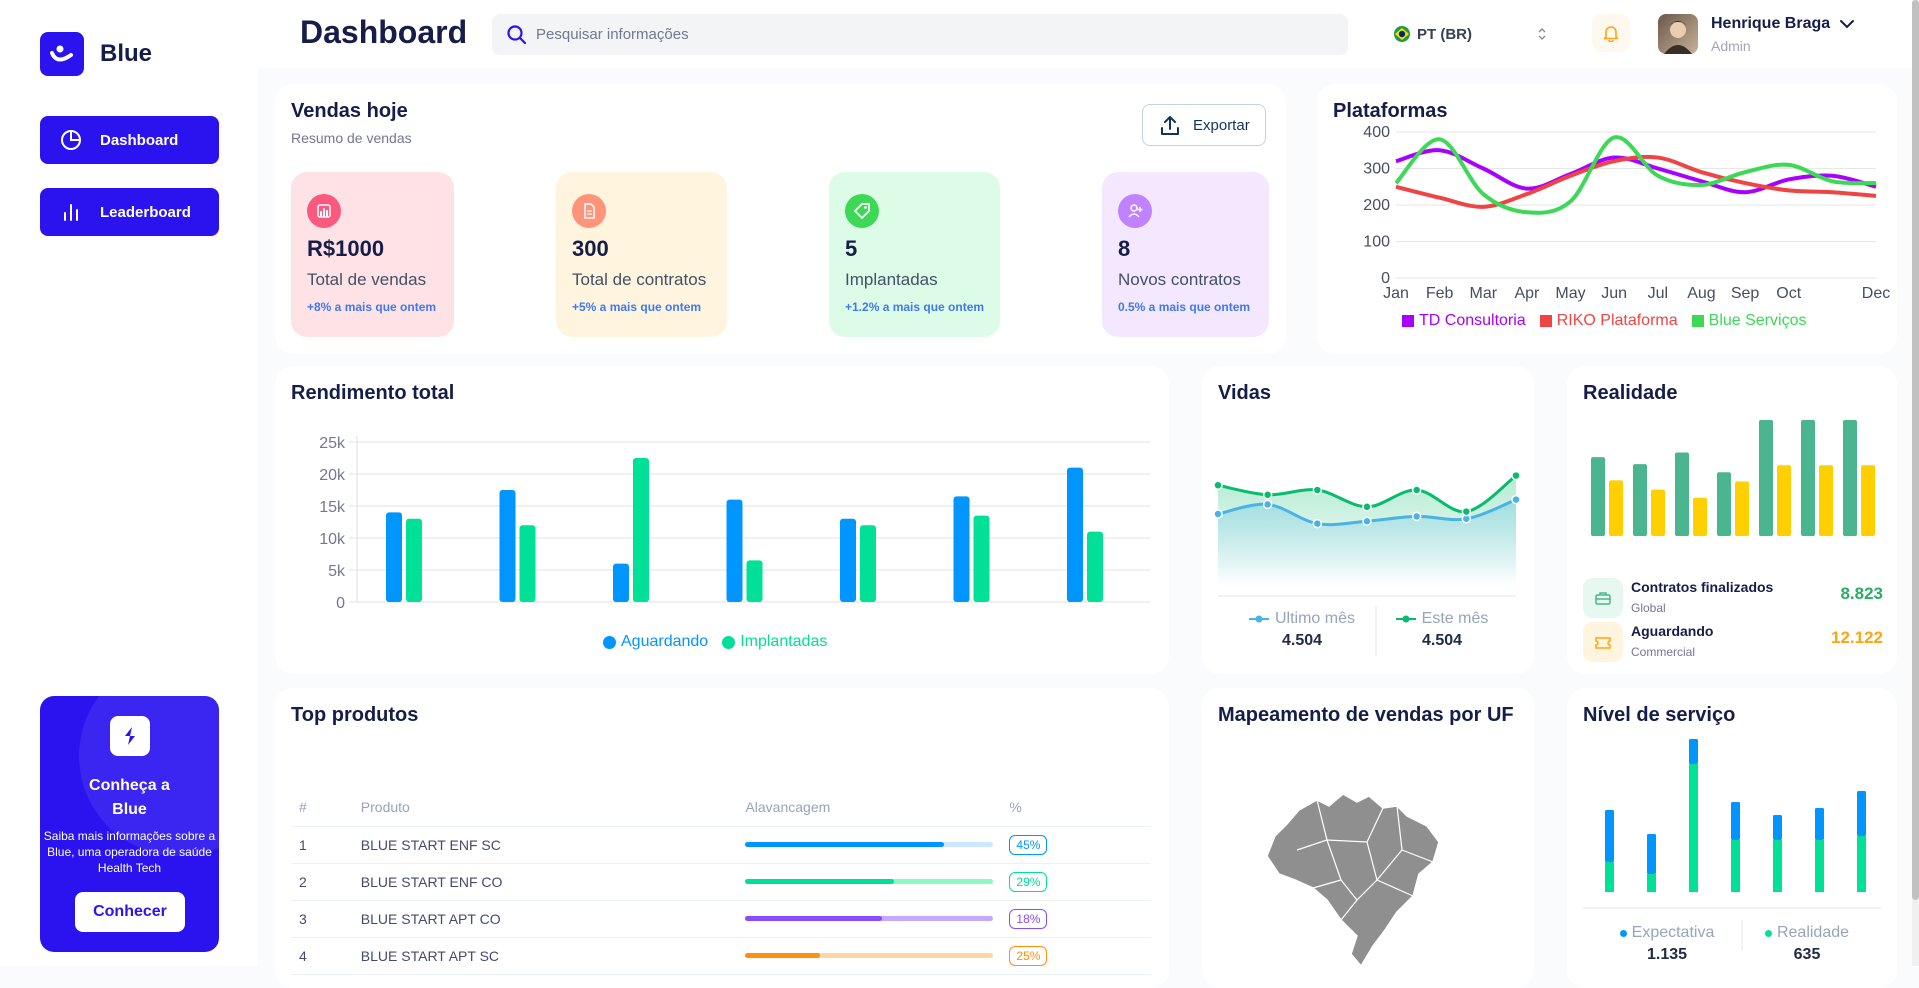 The image size is (1919, 988). I want to click on stat-title: Contratos finalizados, so click(1702, 587).